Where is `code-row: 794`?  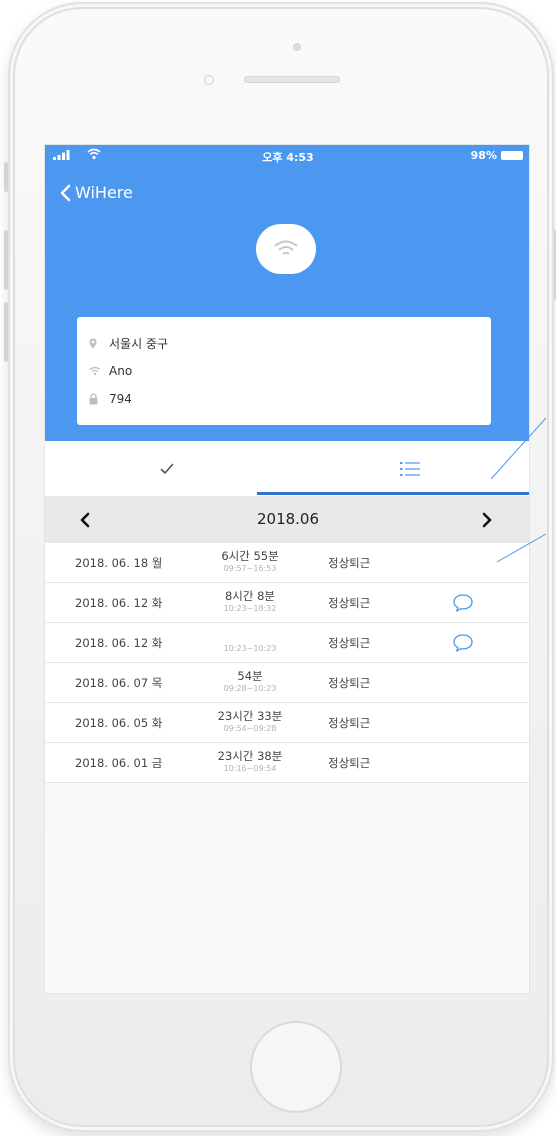 code-row: 794 is located at coordinates (284, 399).